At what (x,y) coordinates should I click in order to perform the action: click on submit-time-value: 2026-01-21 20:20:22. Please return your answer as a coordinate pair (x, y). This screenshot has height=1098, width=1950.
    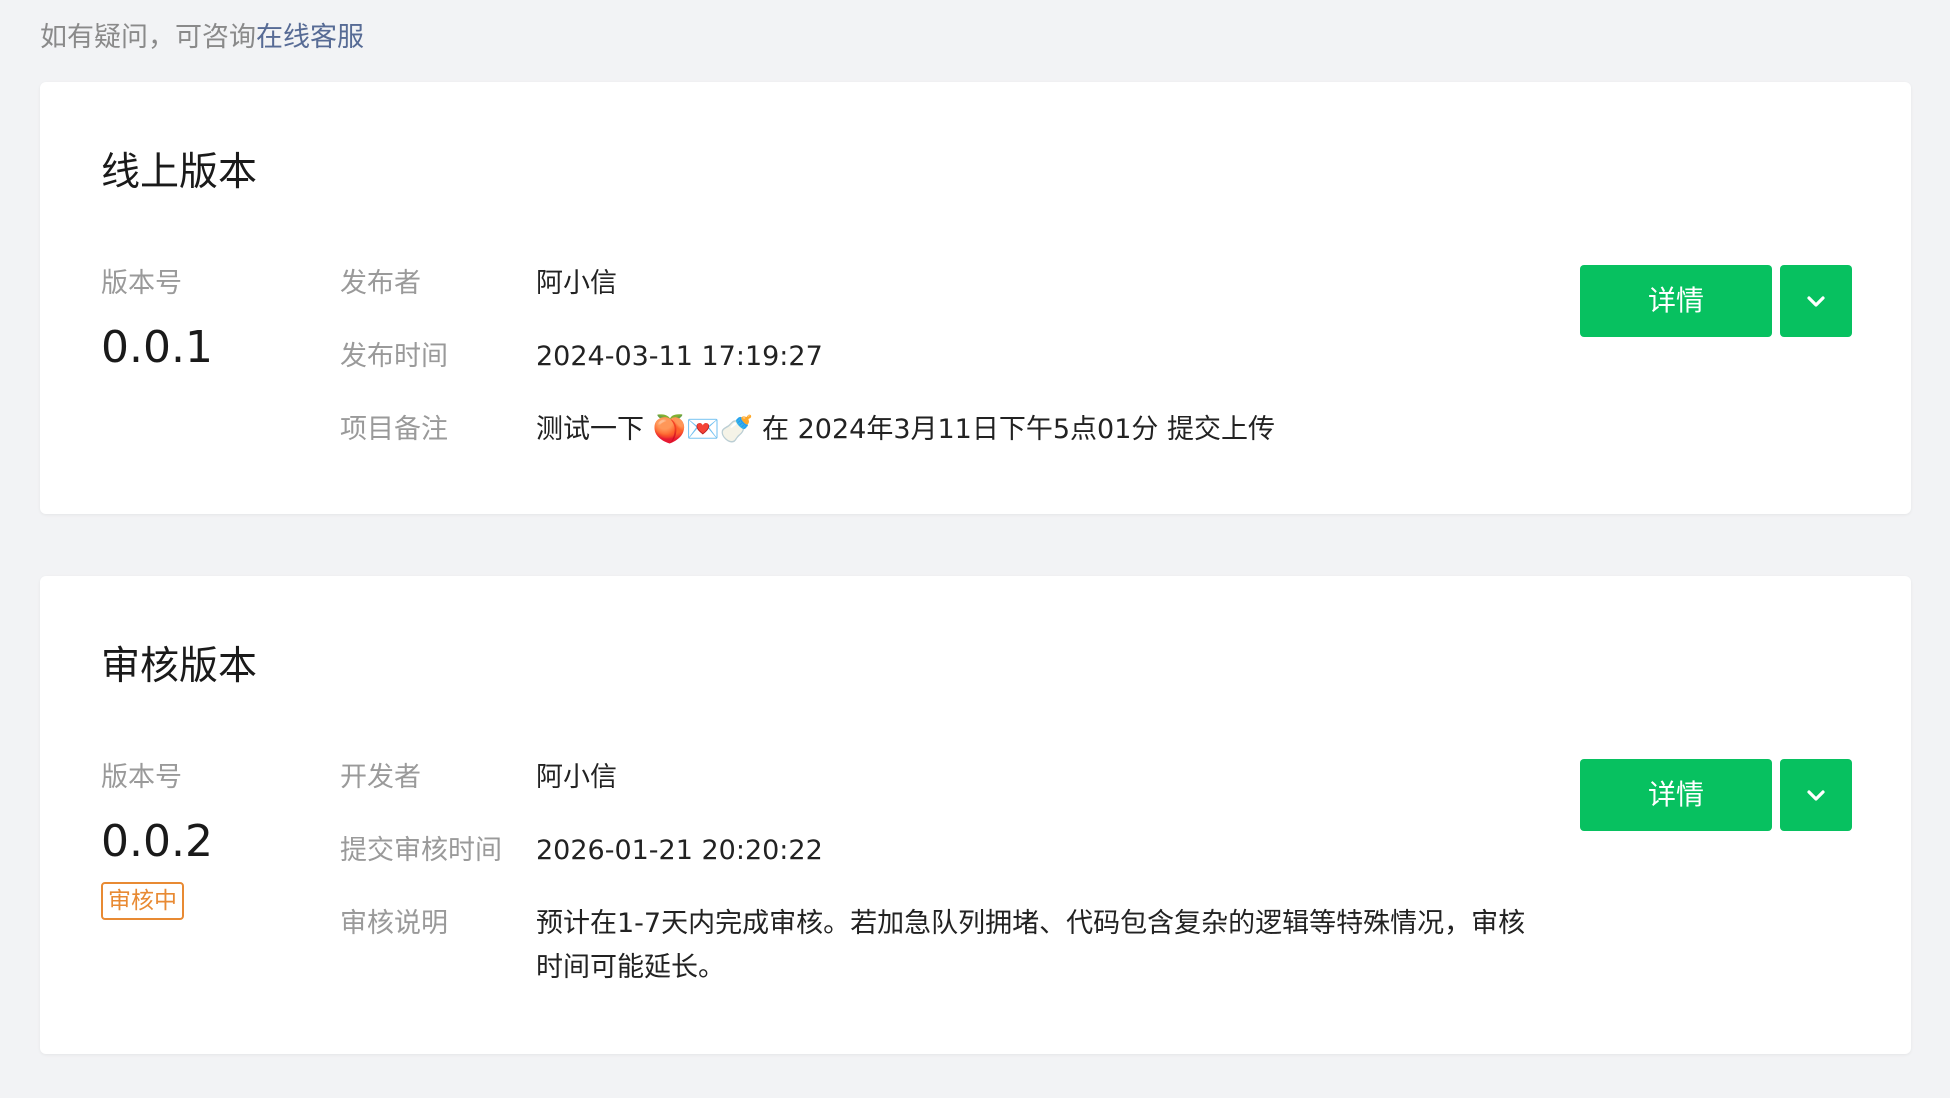
    Looking at the image, I should click on (679, 850).